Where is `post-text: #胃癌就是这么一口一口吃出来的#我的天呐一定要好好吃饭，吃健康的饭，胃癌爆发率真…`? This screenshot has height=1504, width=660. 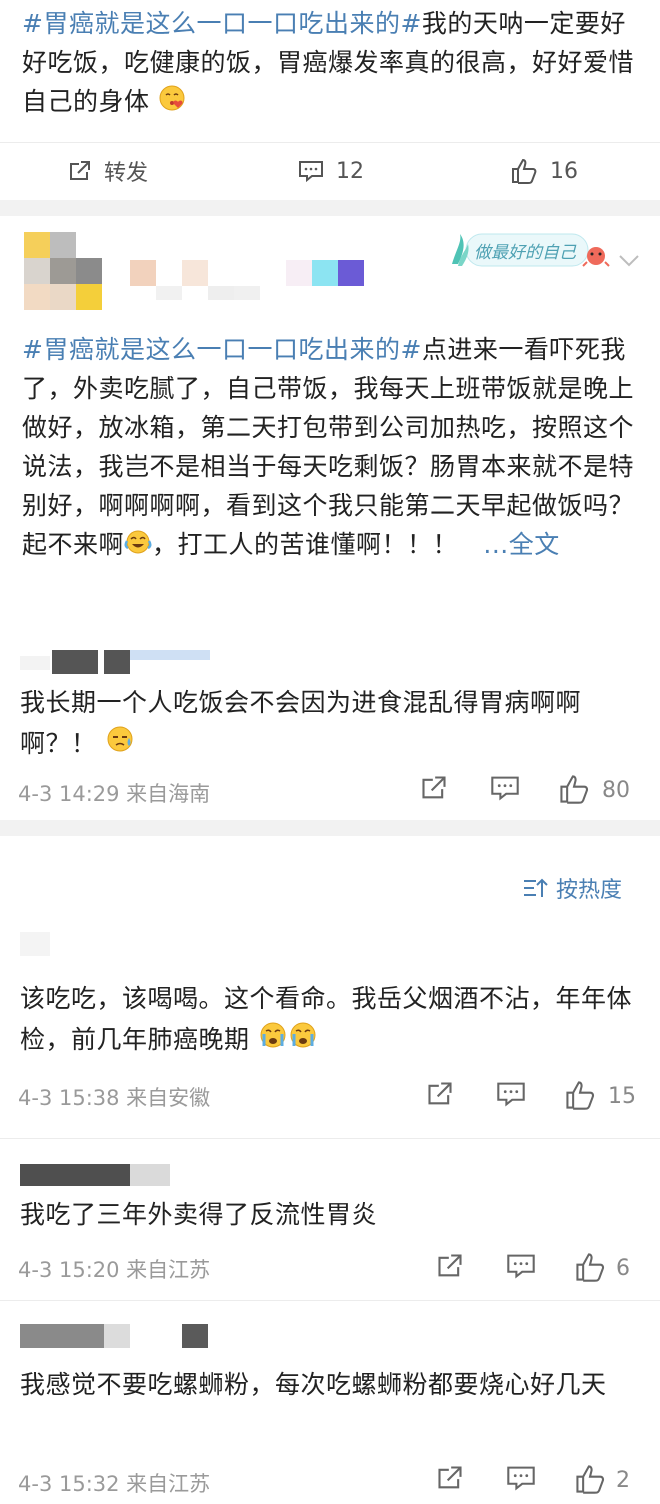 post-text: #胃癌就是这么一口一口吃出来的#我的天呐一定要好好吃饭，吃健康的饭，胃癌爆发率真… is located at coordinates (332, 63).